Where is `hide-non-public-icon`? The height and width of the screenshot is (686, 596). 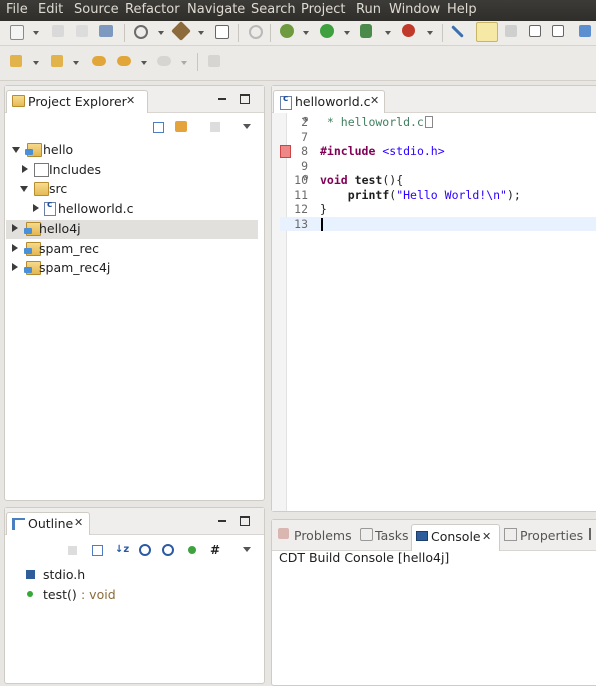 hide-non-public-icon is located at coordinates (192, 550).